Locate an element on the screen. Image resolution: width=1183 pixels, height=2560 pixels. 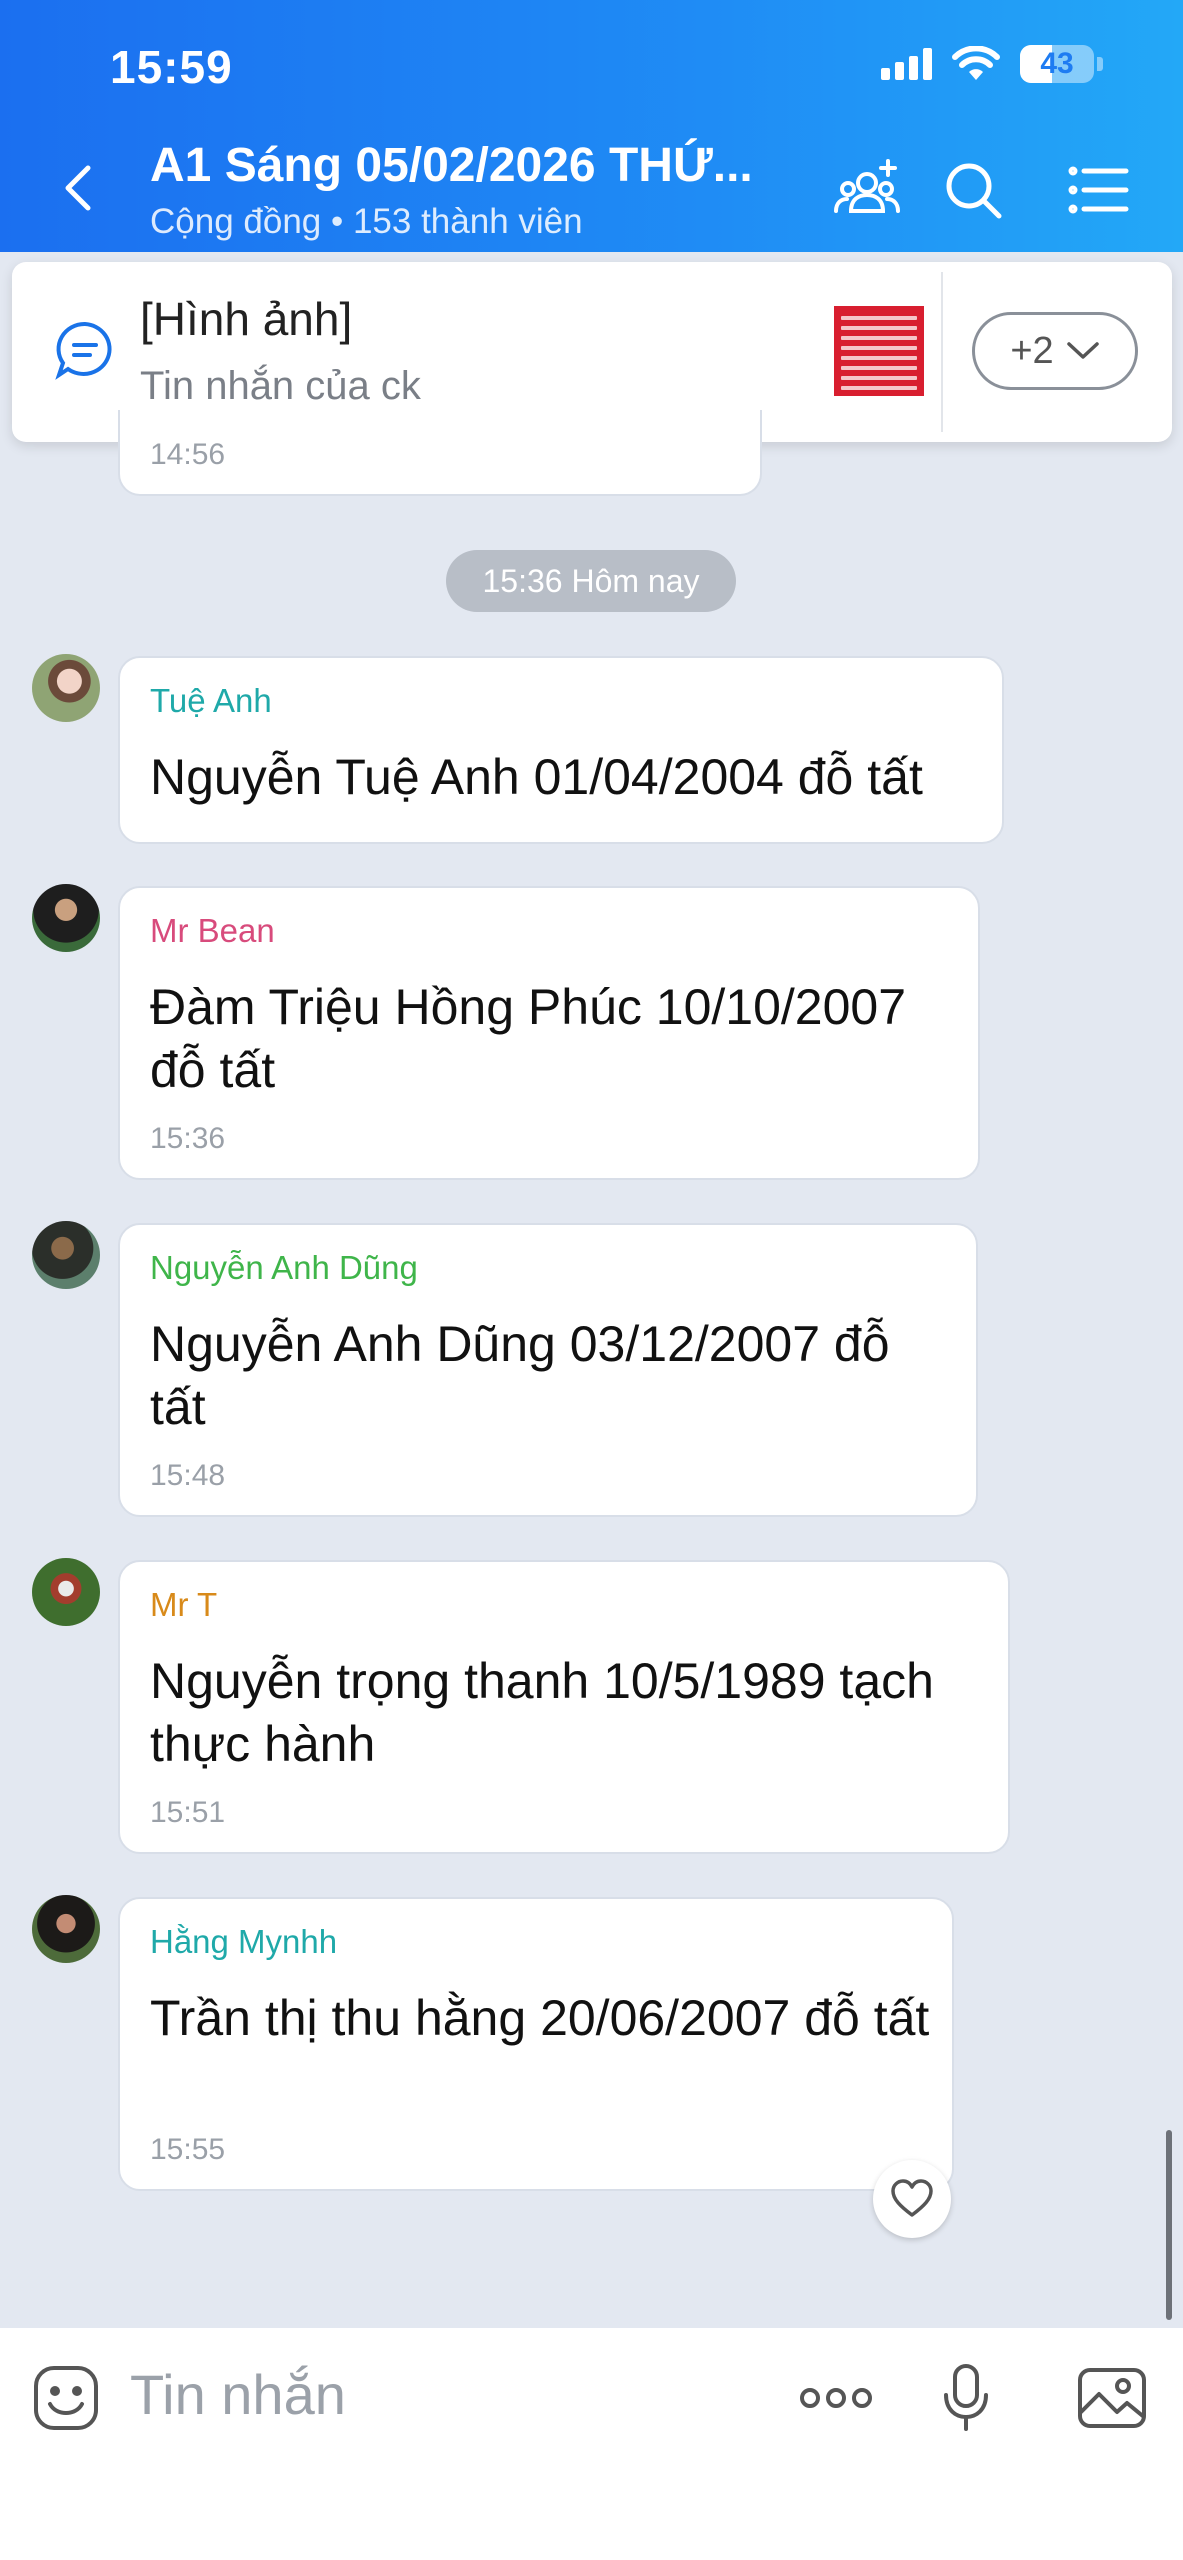
message-text: Nguyễn Tuệ Anh 01/04/2004 đỗ tất is located at coordinates (536, 777).